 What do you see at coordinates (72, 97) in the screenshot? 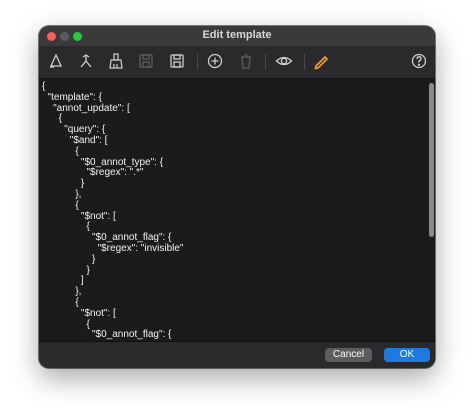
I see `code-line: "template": {` at bounding box center [72, 97].